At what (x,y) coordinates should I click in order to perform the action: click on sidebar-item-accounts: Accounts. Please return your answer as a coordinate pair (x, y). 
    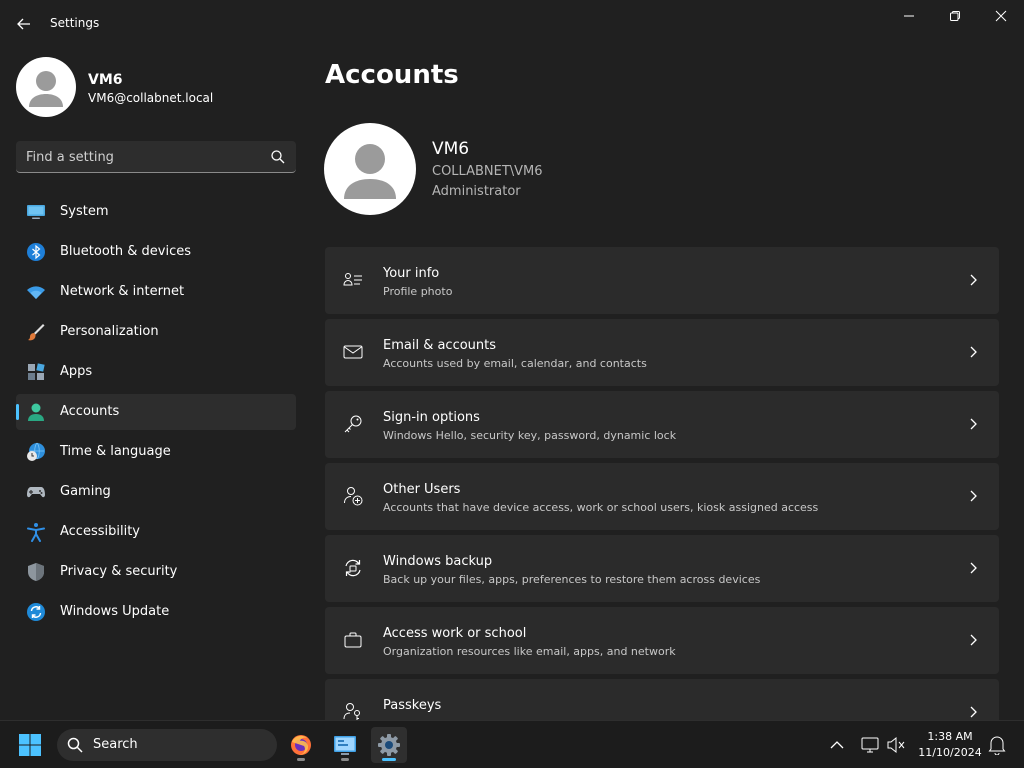
    Looking at the image, I should click on (156, 412).